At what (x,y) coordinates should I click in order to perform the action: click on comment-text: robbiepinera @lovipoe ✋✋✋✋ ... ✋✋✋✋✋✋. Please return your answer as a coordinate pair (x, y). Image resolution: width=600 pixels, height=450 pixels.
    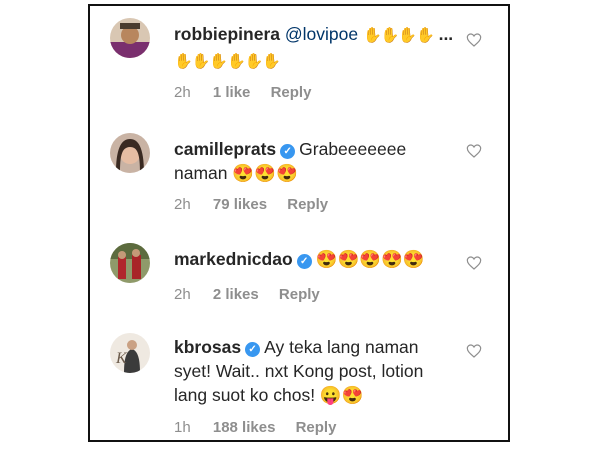
    Looking at the image, I should click on (319, 48).